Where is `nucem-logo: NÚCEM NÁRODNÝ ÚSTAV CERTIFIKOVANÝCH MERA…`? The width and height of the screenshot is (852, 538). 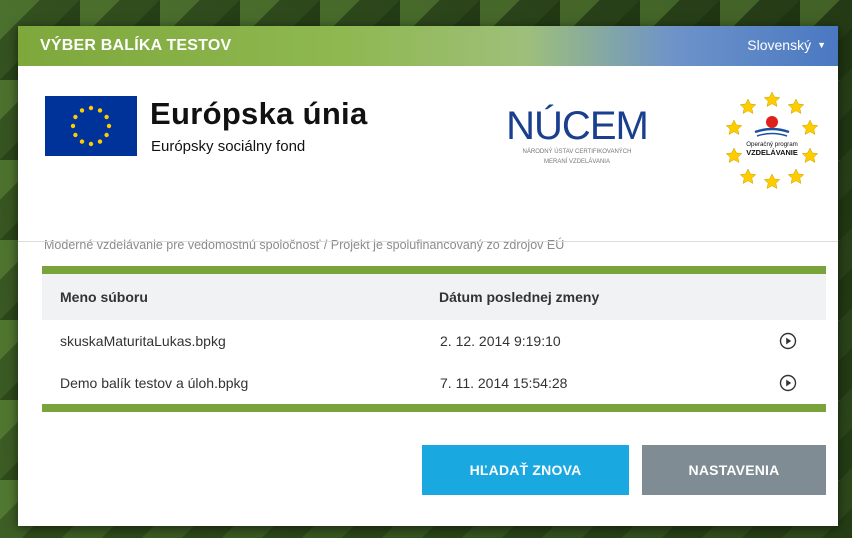
nucem-logo: NÚCEM NÁRODNÝ ÚSTAV CERTIFIKOVANÝCH MERA… is located at coordinates (577, 136).